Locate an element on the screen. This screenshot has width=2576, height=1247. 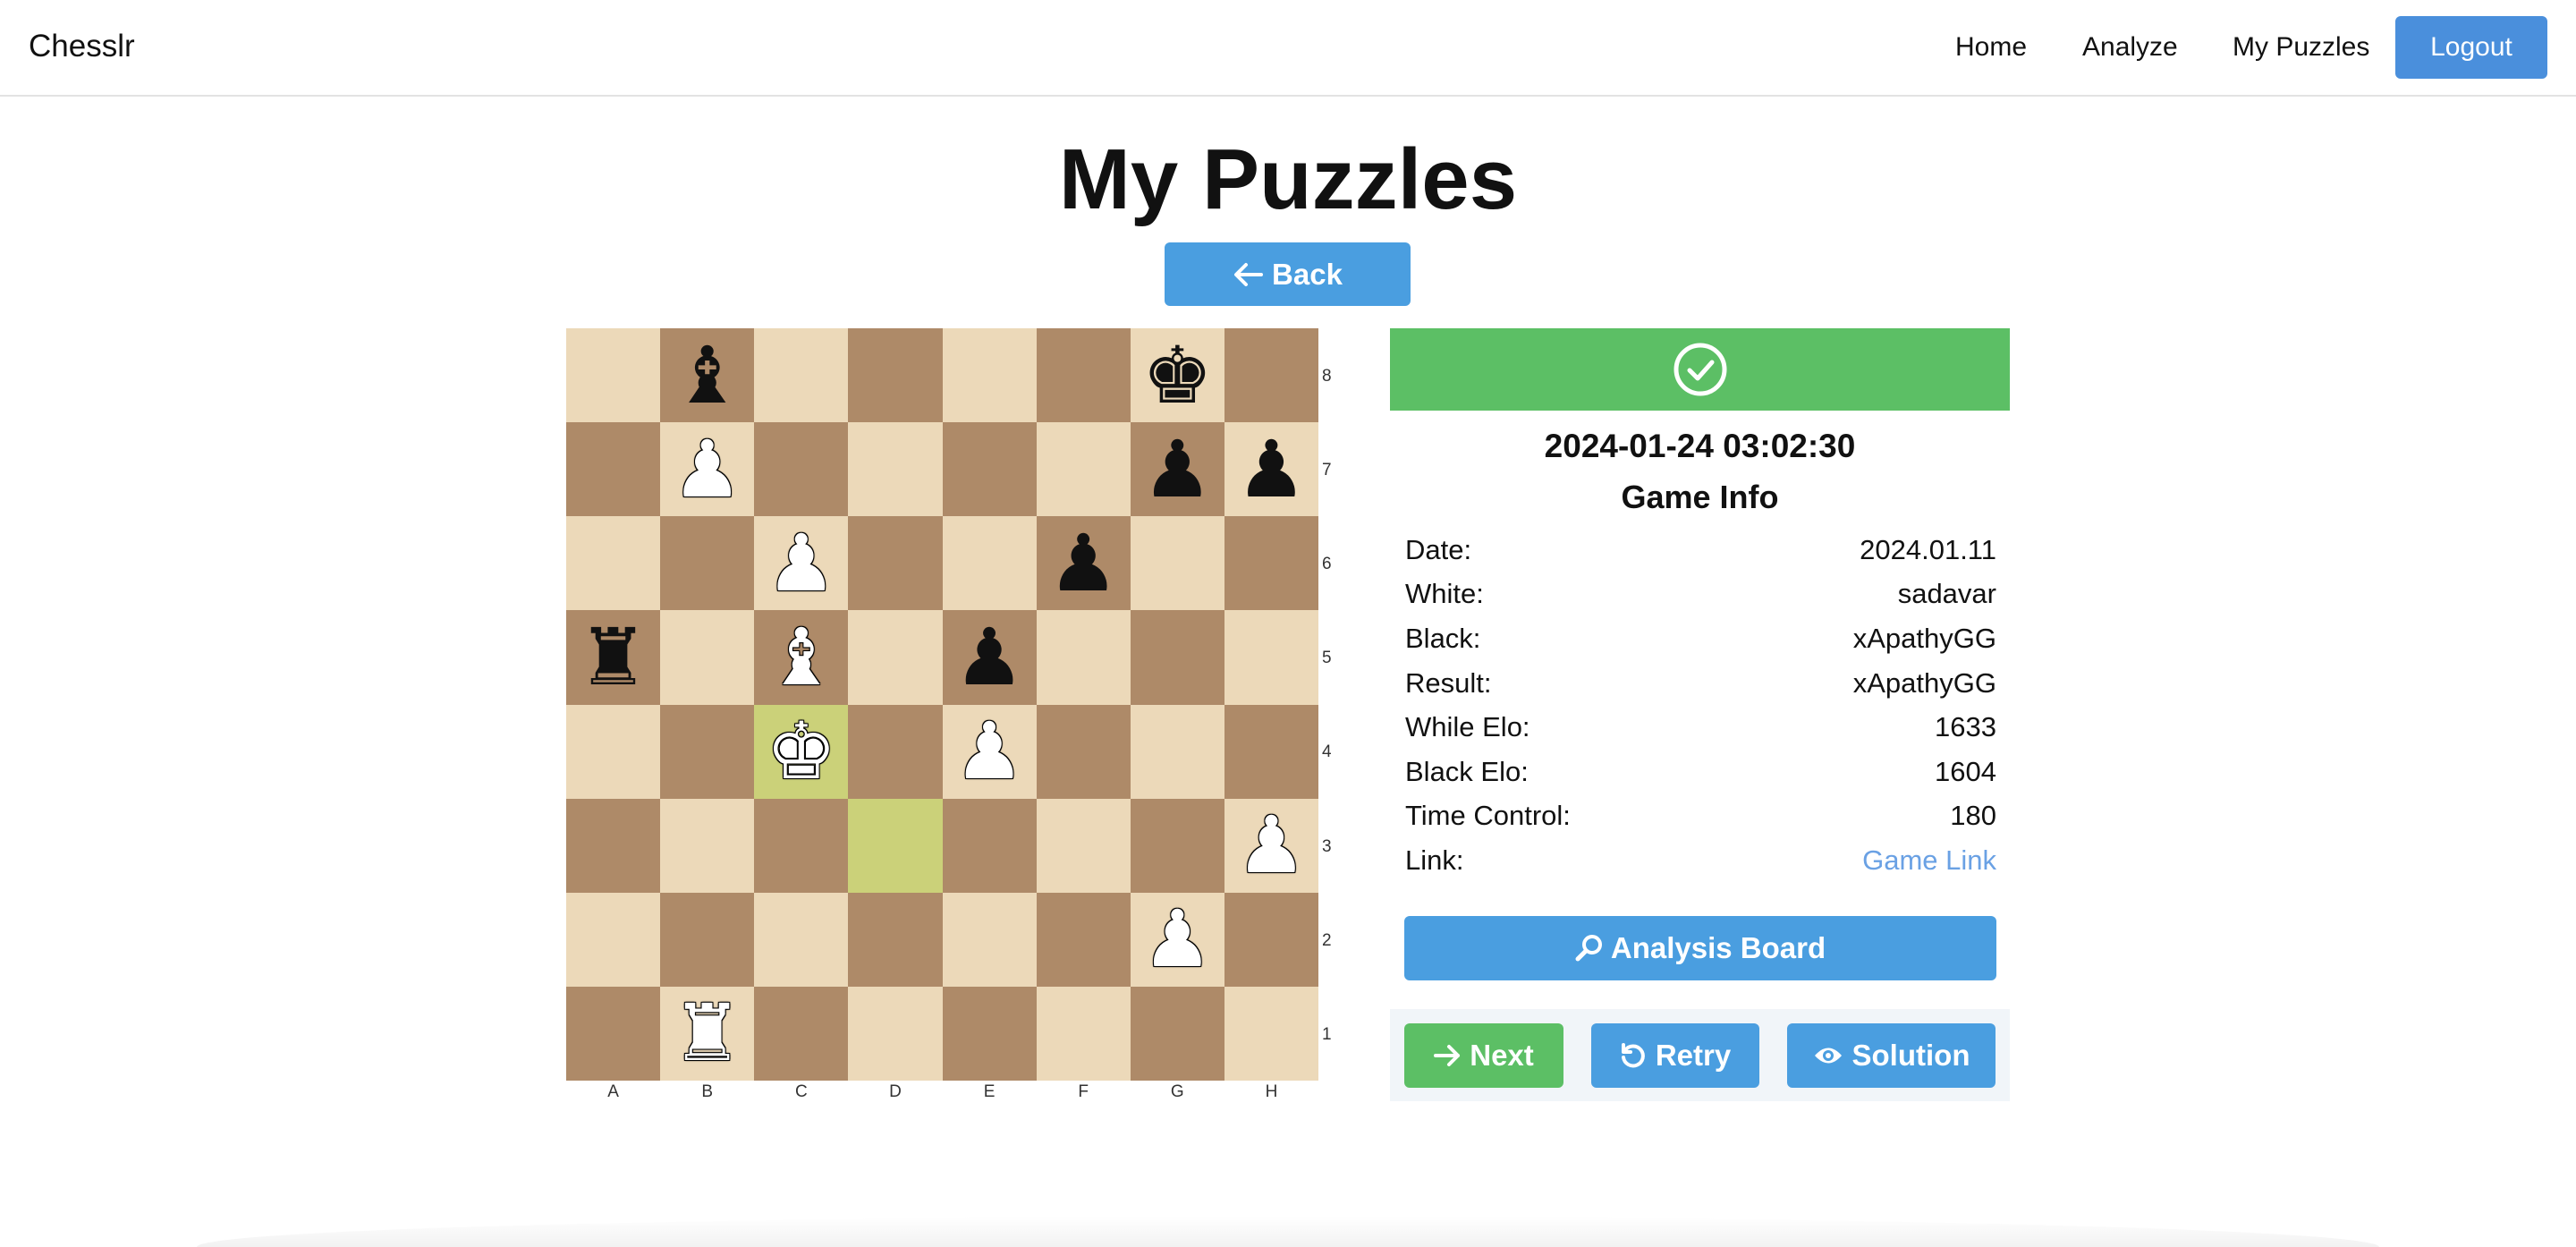
square-f6: ♟ is located at coordinates (1083, 563).